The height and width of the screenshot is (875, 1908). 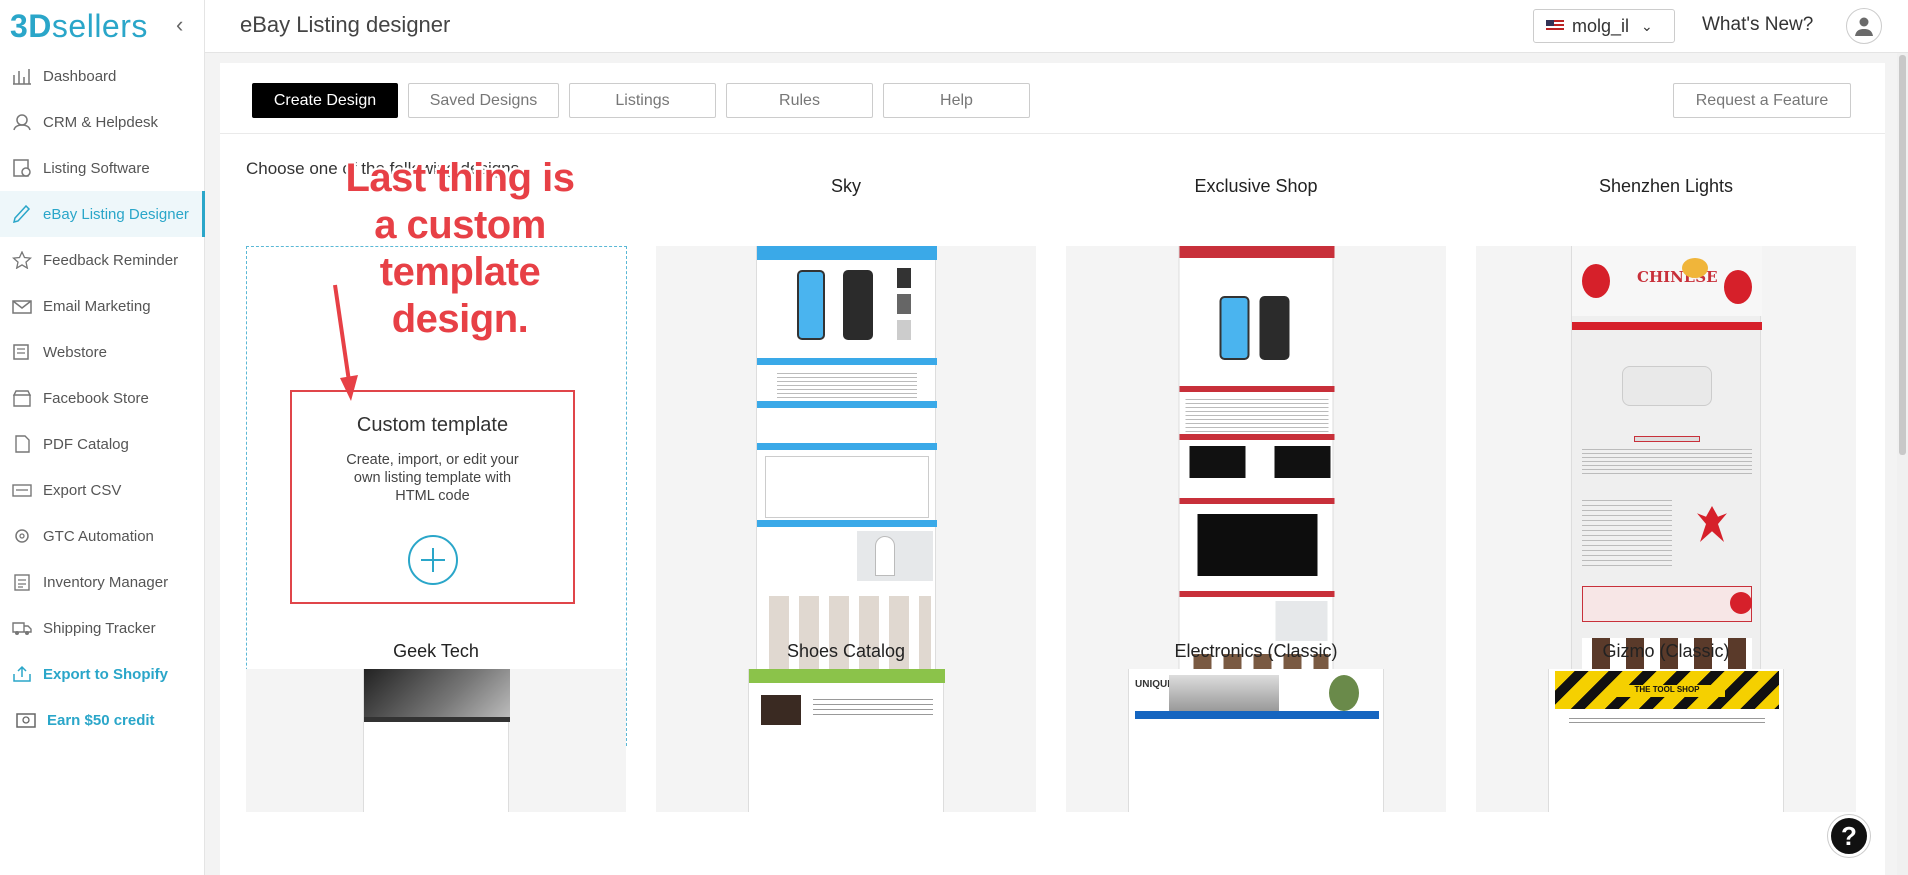 I want to click on electronics-classic-preview: UNIQUE, so click(x=1256, y=740).